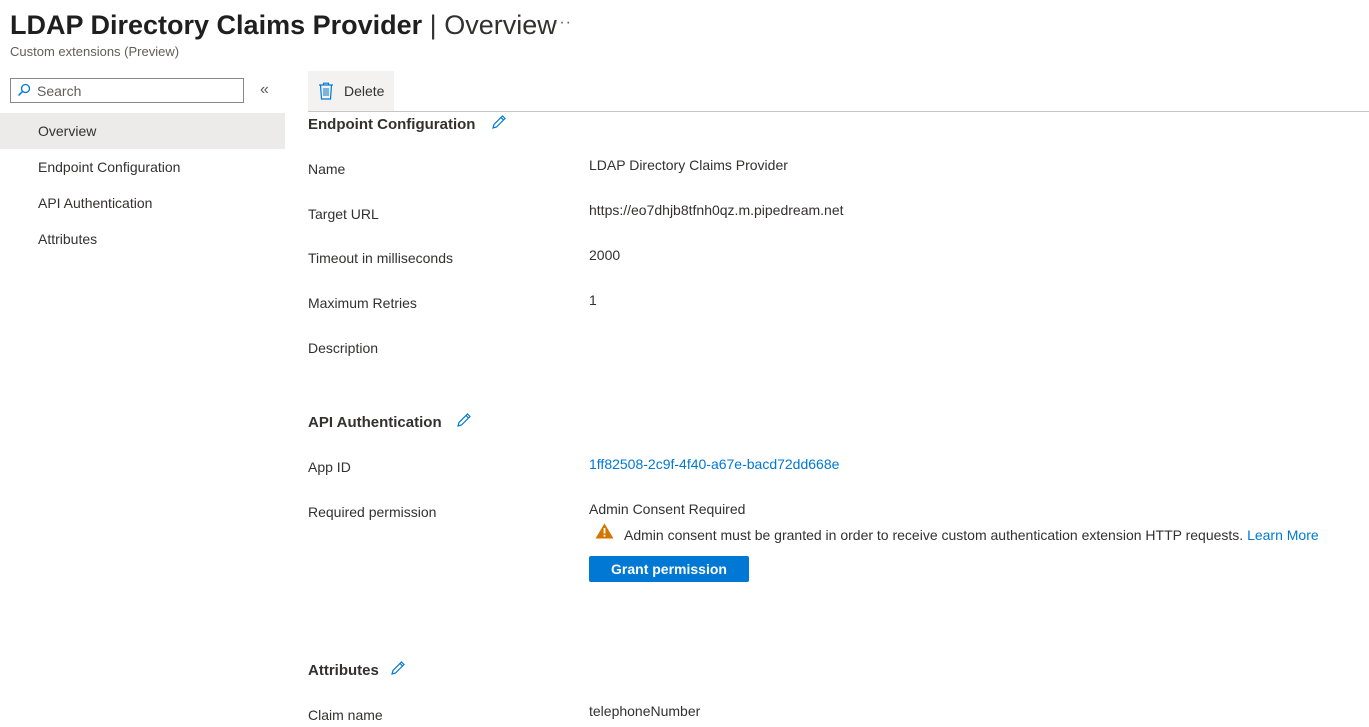 The width and height of the screenshot is (1369, 727). What do you see at coordinates (362, 303) in the screenshot?
I see `field-label-max-retries: Maximum Retries` at bounding box center [362, 303].